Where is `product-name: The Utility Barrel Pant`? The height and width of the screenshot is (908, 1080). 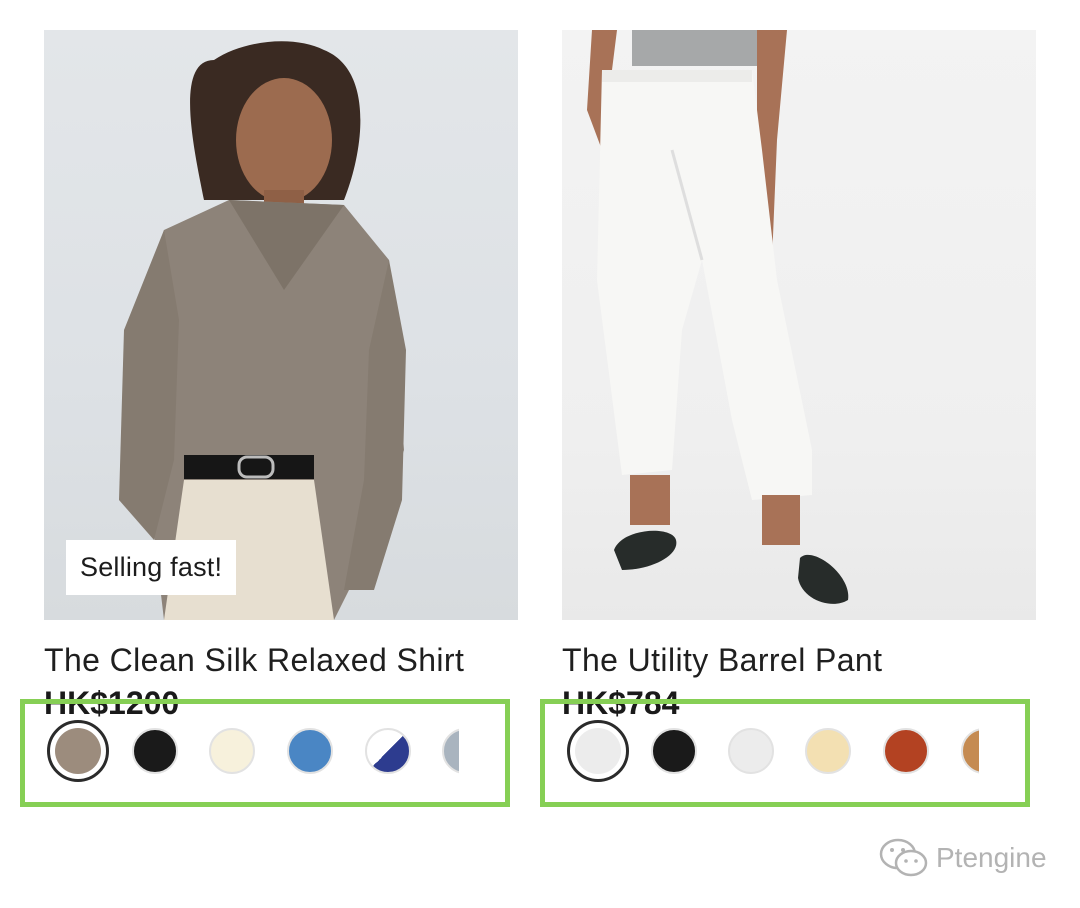
product-name: The Utility Barrel Pant is located at coordinates (799, 660).